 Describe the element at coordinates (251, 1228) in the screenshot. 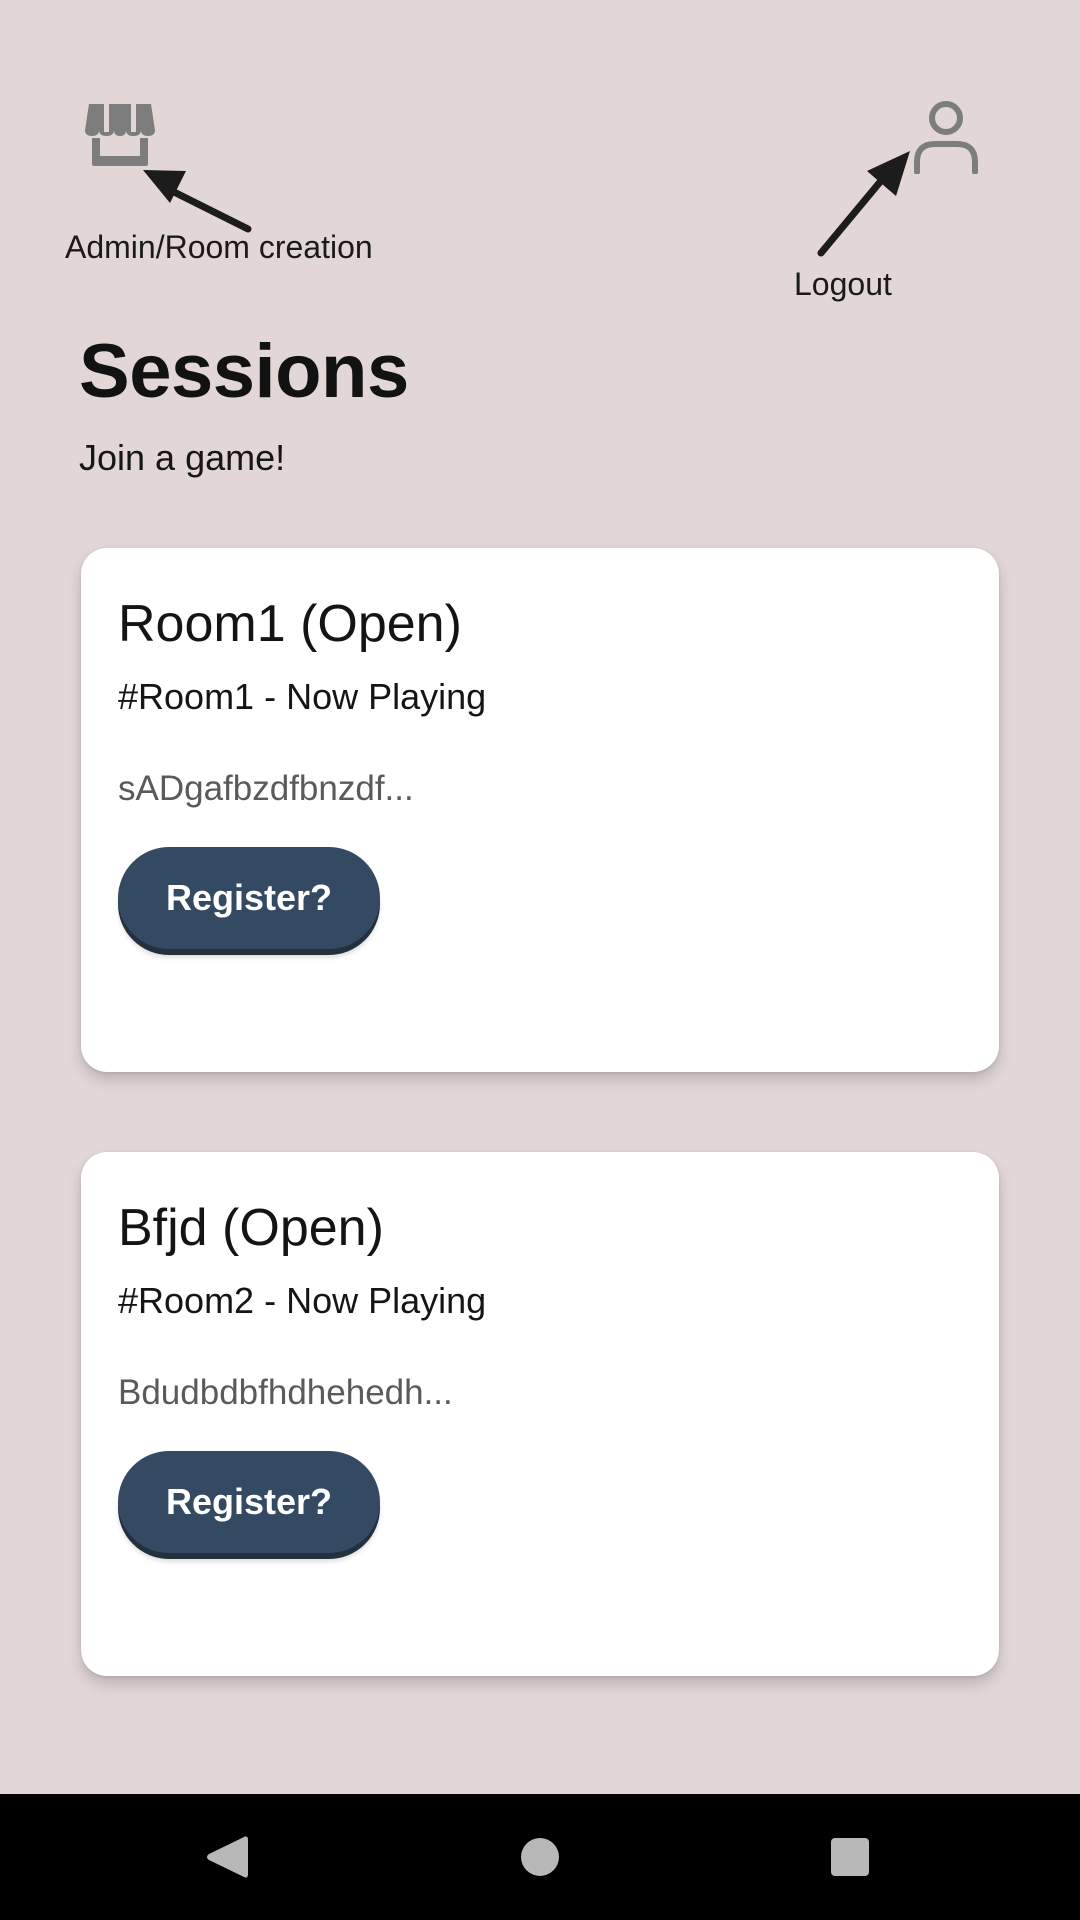

I see `room-title: Bfjd (Open)` at that location.